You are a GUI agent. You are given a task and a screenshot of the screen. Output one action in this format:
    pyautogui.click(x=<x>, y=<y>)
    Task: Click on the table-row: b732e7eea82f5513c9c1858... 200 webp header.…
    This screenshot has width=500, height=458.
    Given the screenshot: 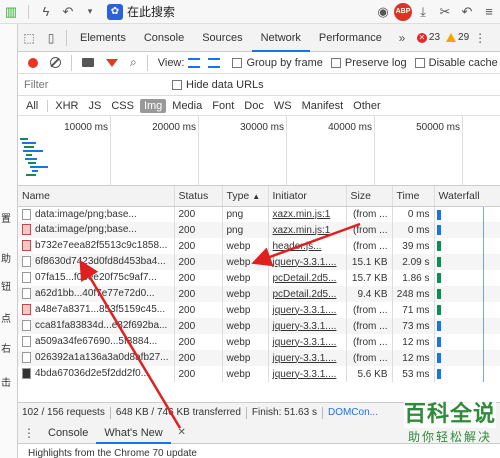 What is the action you would take?
    pyautogui.click(x=259, y=246)
    